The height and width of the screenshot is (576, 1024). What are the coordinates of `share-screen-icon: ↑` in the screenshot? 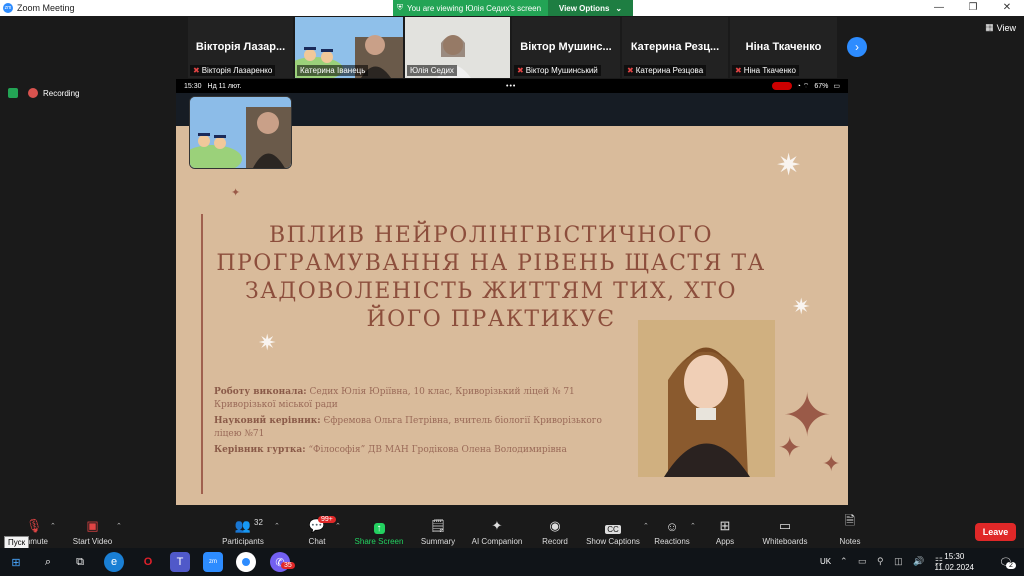 It's located at (379, 528).